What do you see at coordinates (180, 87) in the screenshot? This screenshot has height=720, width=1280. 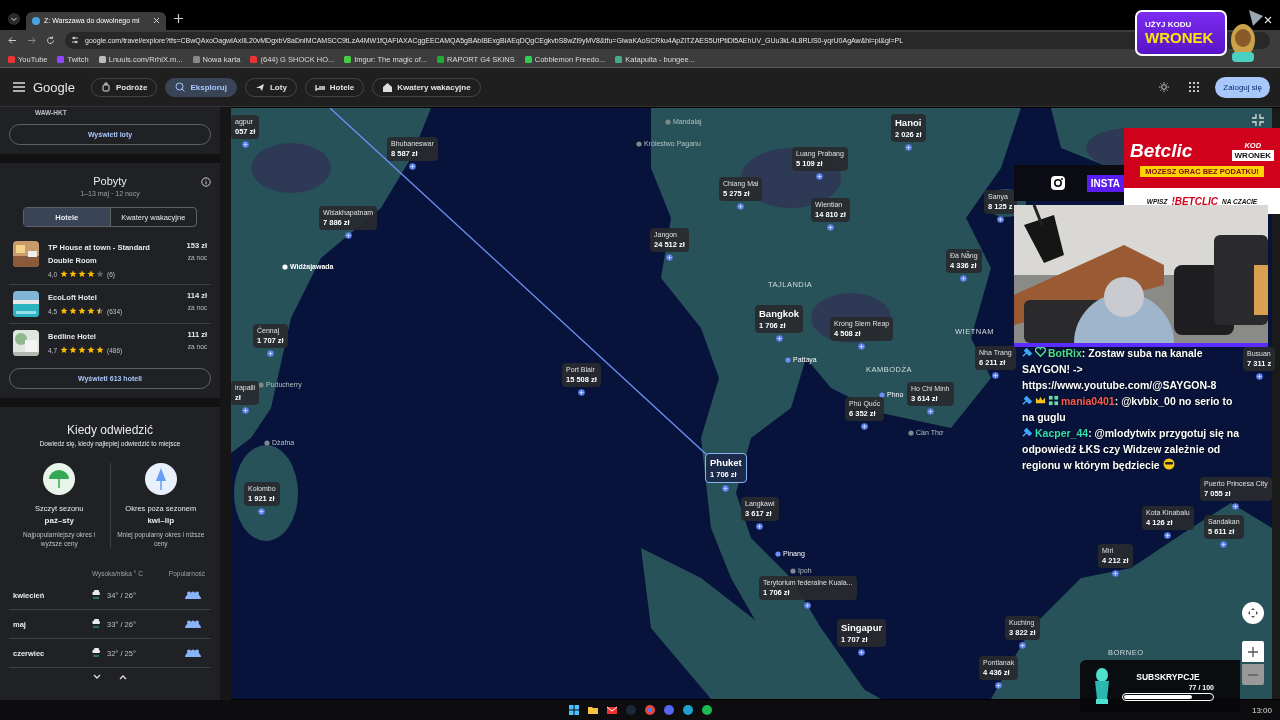 I see `explore-icon` at bounding box center [180, 87].